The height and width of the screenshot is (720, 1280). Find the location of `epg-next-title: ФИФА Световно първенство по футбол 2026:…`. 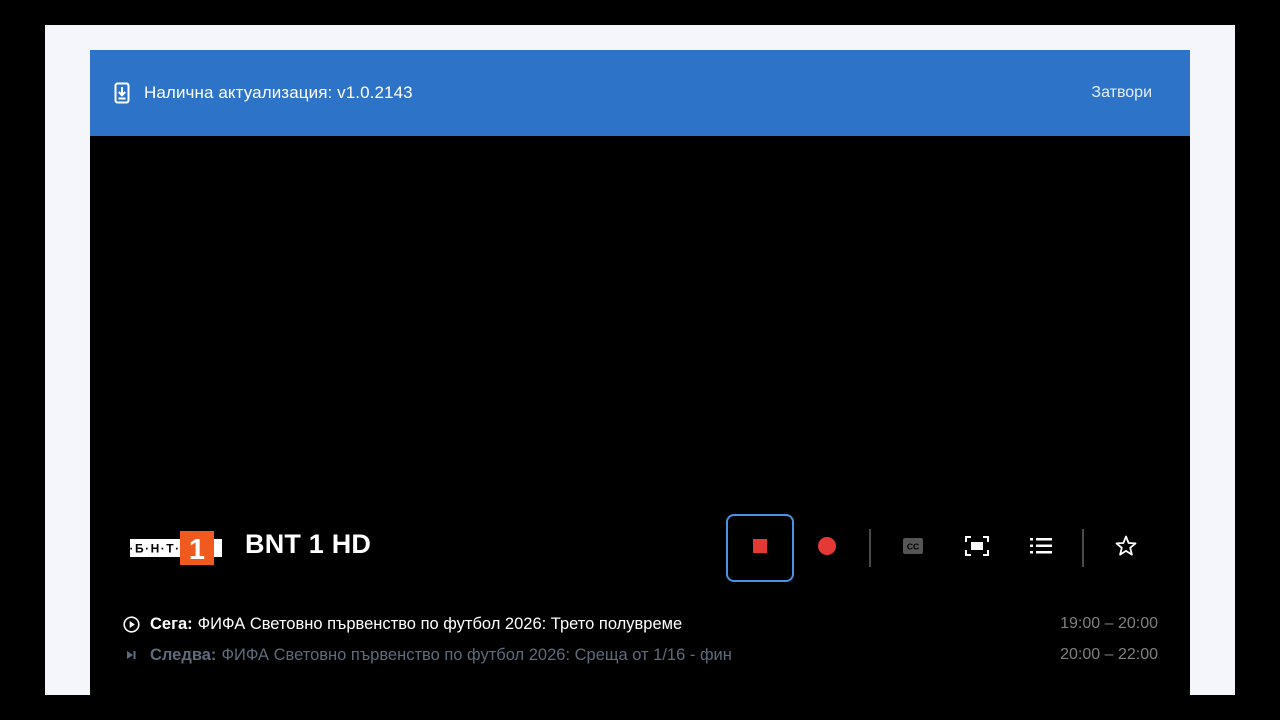

epg-next-title: ФИФА Световно първенство по футбол 2026:… is located at coordinates (476, 654).